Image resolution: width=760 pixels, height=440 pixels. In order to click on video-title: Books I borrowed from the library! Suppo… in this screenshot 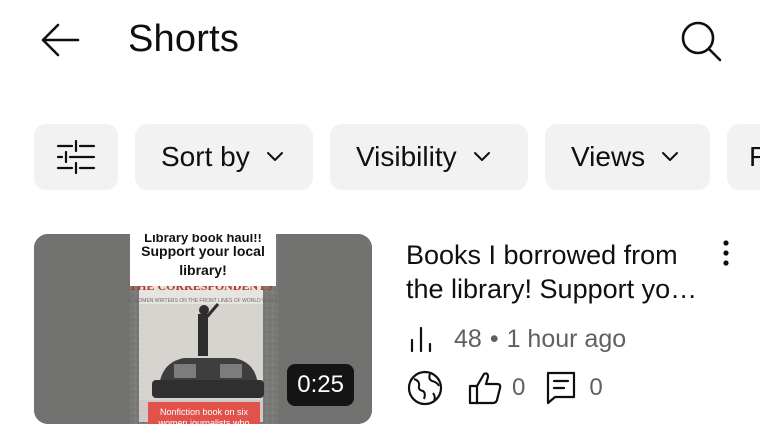, I will do `click(556, 272)`.